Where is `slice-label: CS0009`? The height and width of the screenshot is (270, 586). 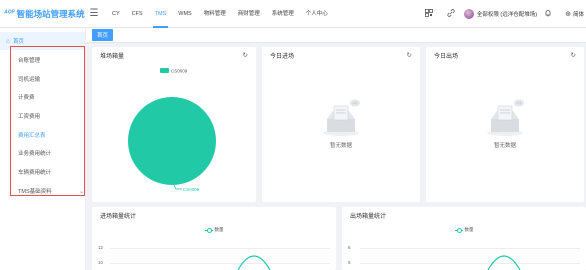 slice-label: CS0009 is located at coordinates (191, 189).